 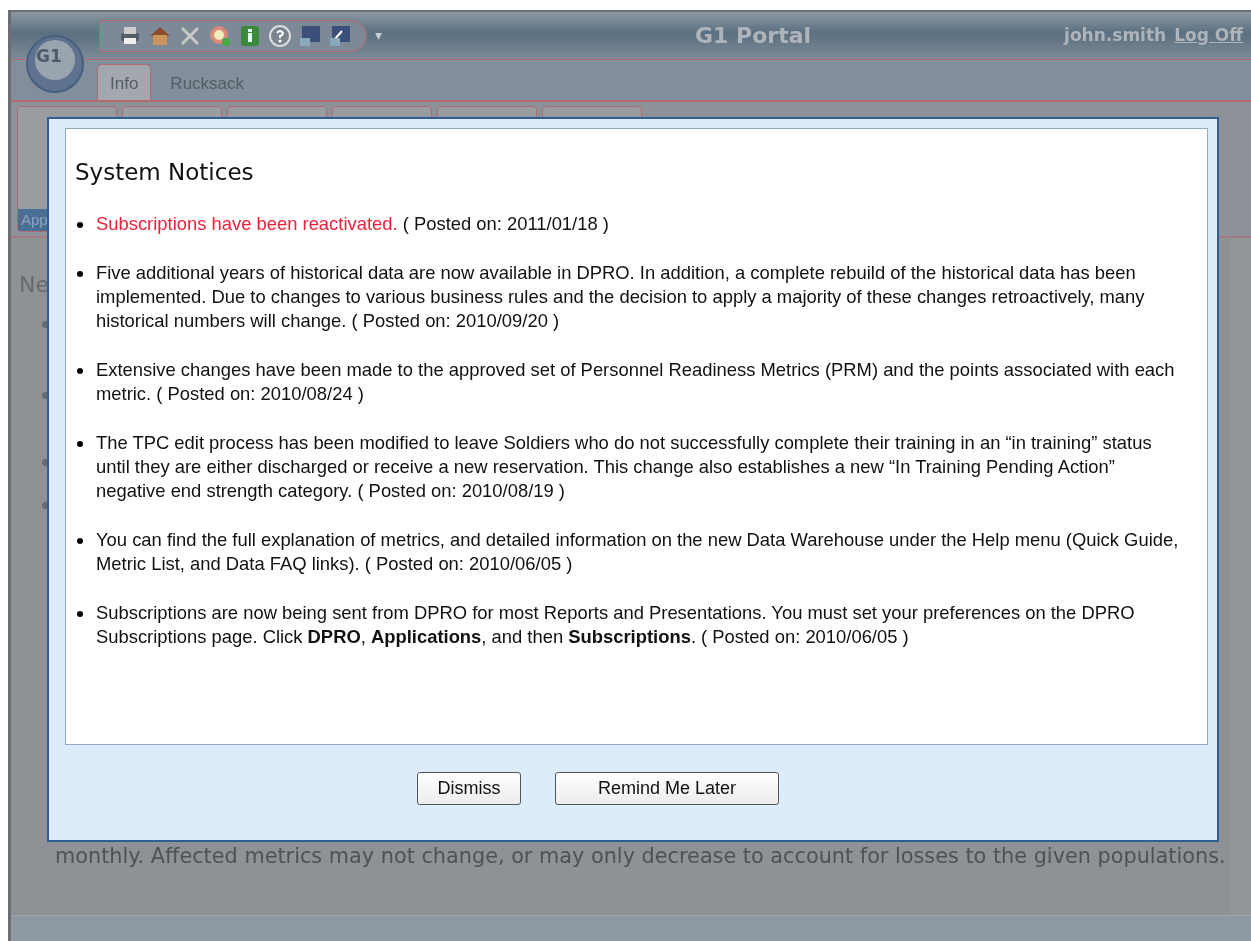 What do you see at coordinates (340, 35) in the screenshot?
I see `chart-icon` at bounding box center [340, 35].